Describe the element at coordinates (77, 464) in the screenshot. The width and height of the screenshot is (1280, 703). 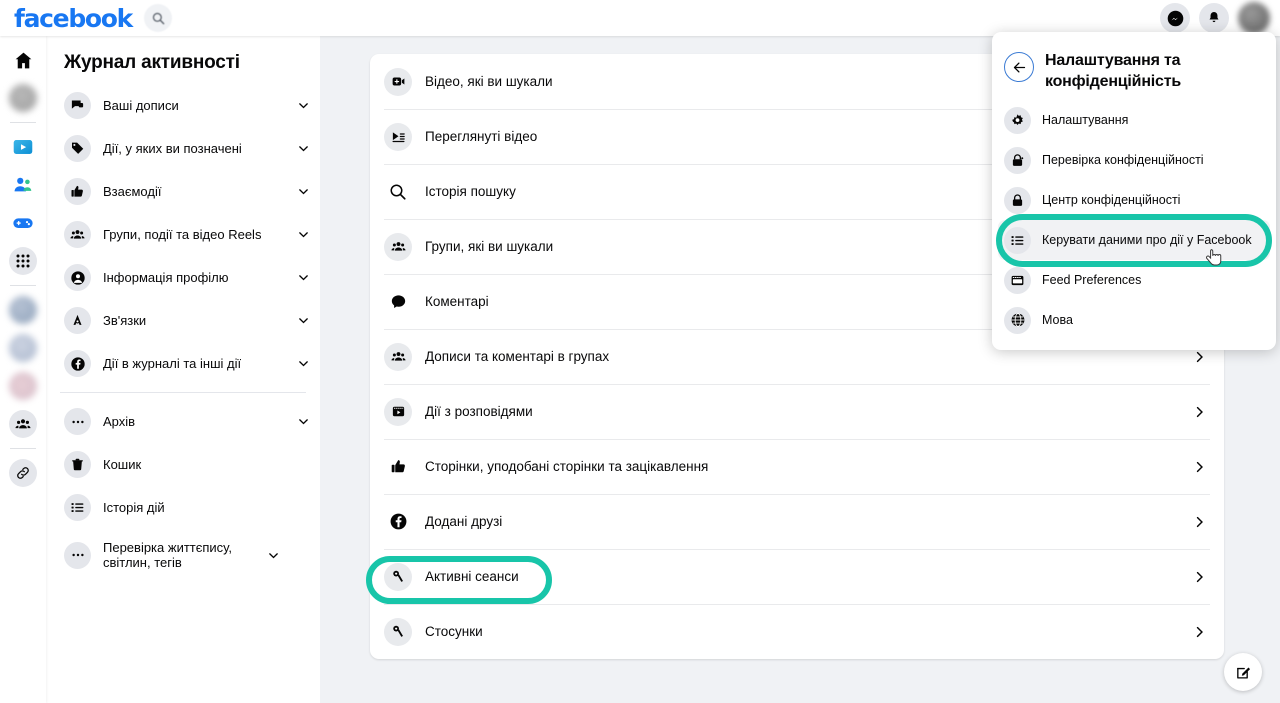
I see `trash-icon` at that location.